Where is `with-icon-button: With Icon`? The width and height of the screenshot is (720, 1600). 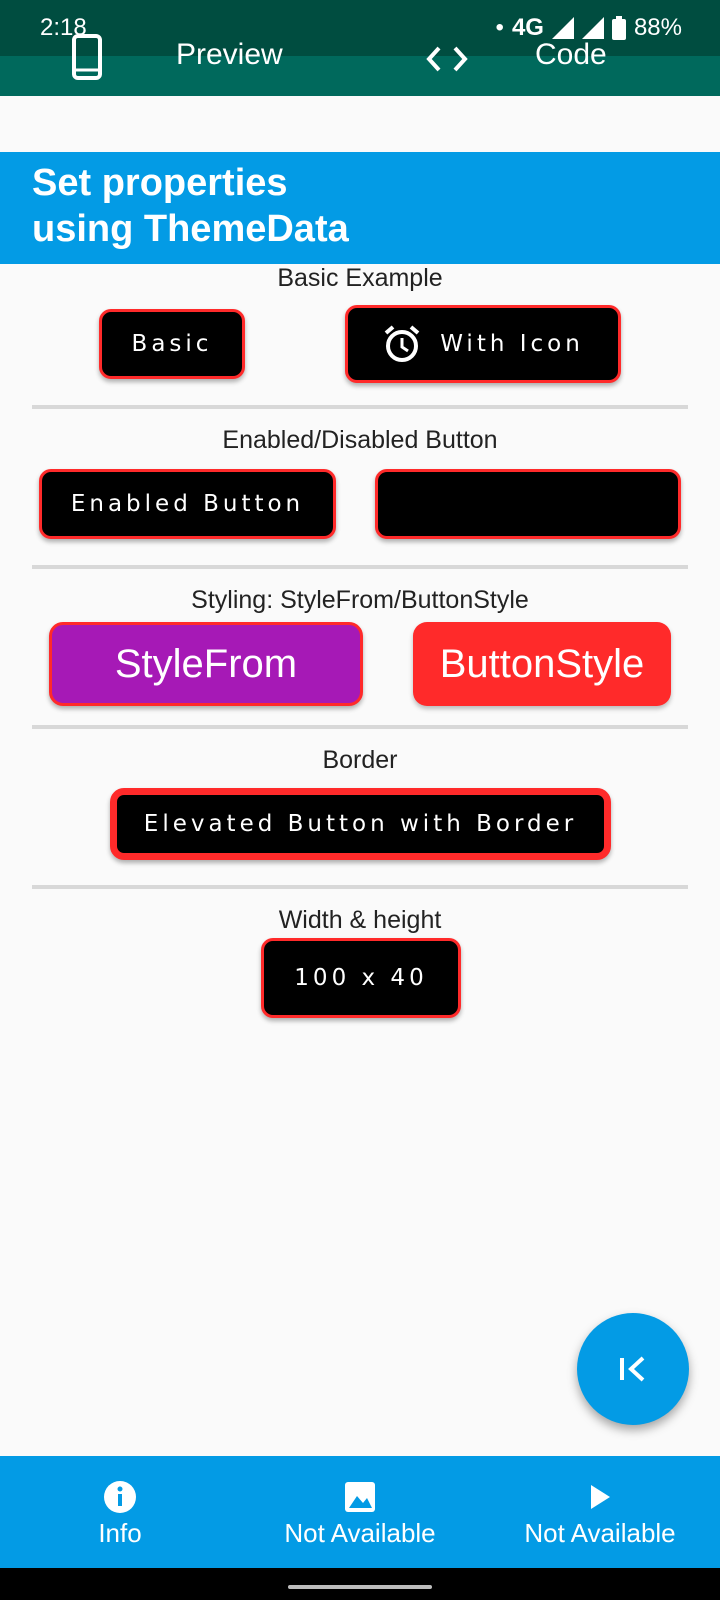 with-icon-button: With Icon is located at coordinates (483, 344).